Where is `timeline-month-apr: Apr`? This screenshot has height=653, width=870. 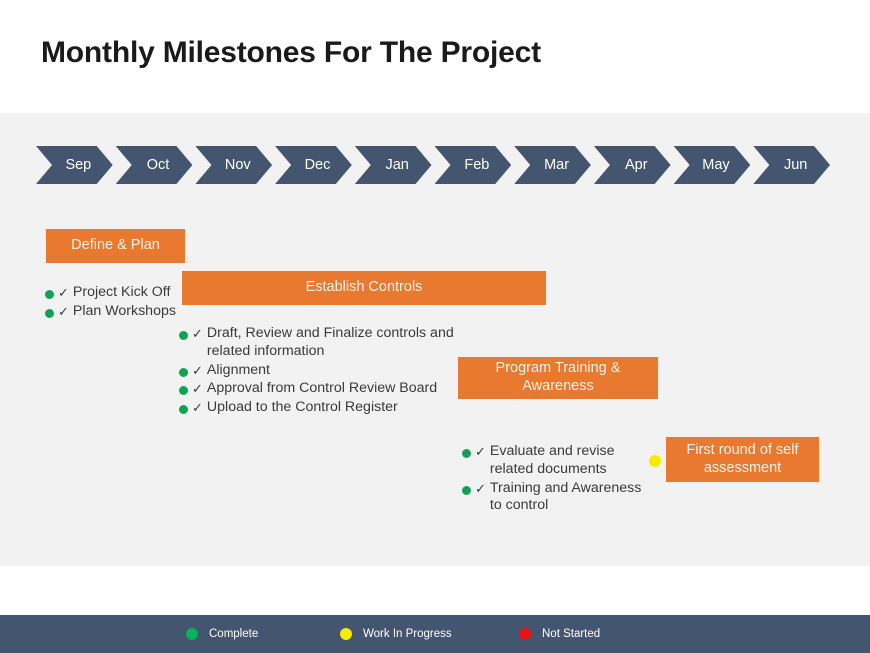 timeline-month-apr: Apr is located at coordinates (632, 165).